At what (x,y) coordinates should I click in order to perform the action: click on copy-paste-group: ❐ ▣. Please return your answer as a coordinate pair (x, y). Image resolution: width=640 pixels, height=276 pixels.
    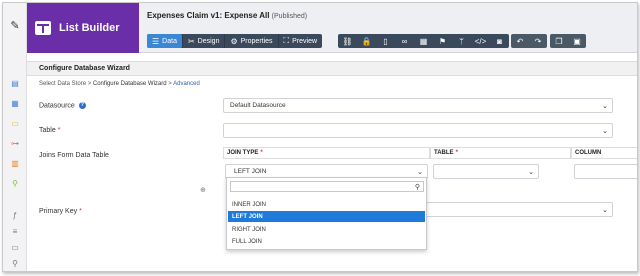
    Looking at the image, I should click on (568, 41).